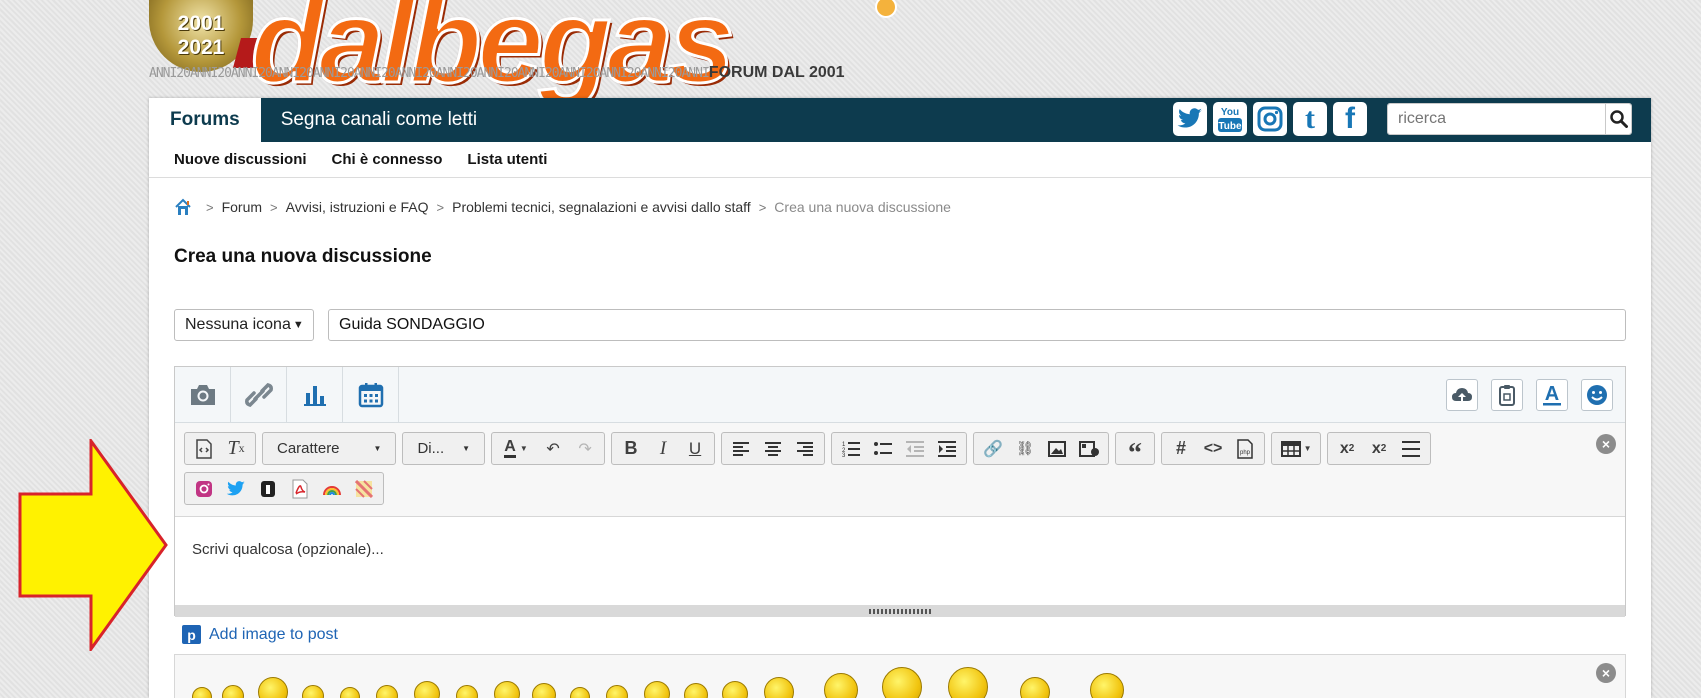 The height and width of the screenshot is (698, 1701). Describe the element at coordinates (1411, 449) in the screenshot. I see `horizontal-line-icon` at that location.